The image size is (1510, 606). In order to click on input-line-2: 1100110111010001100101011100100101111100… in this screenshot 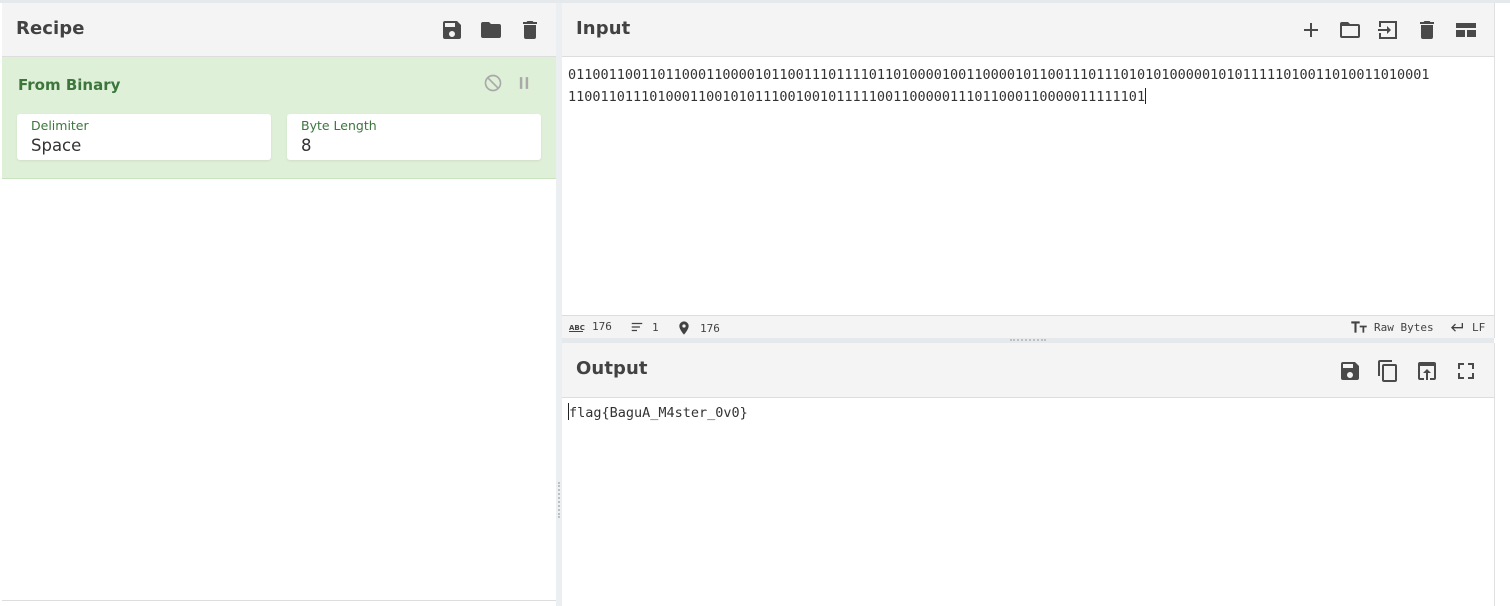, I will do `click(1029, 97)`.